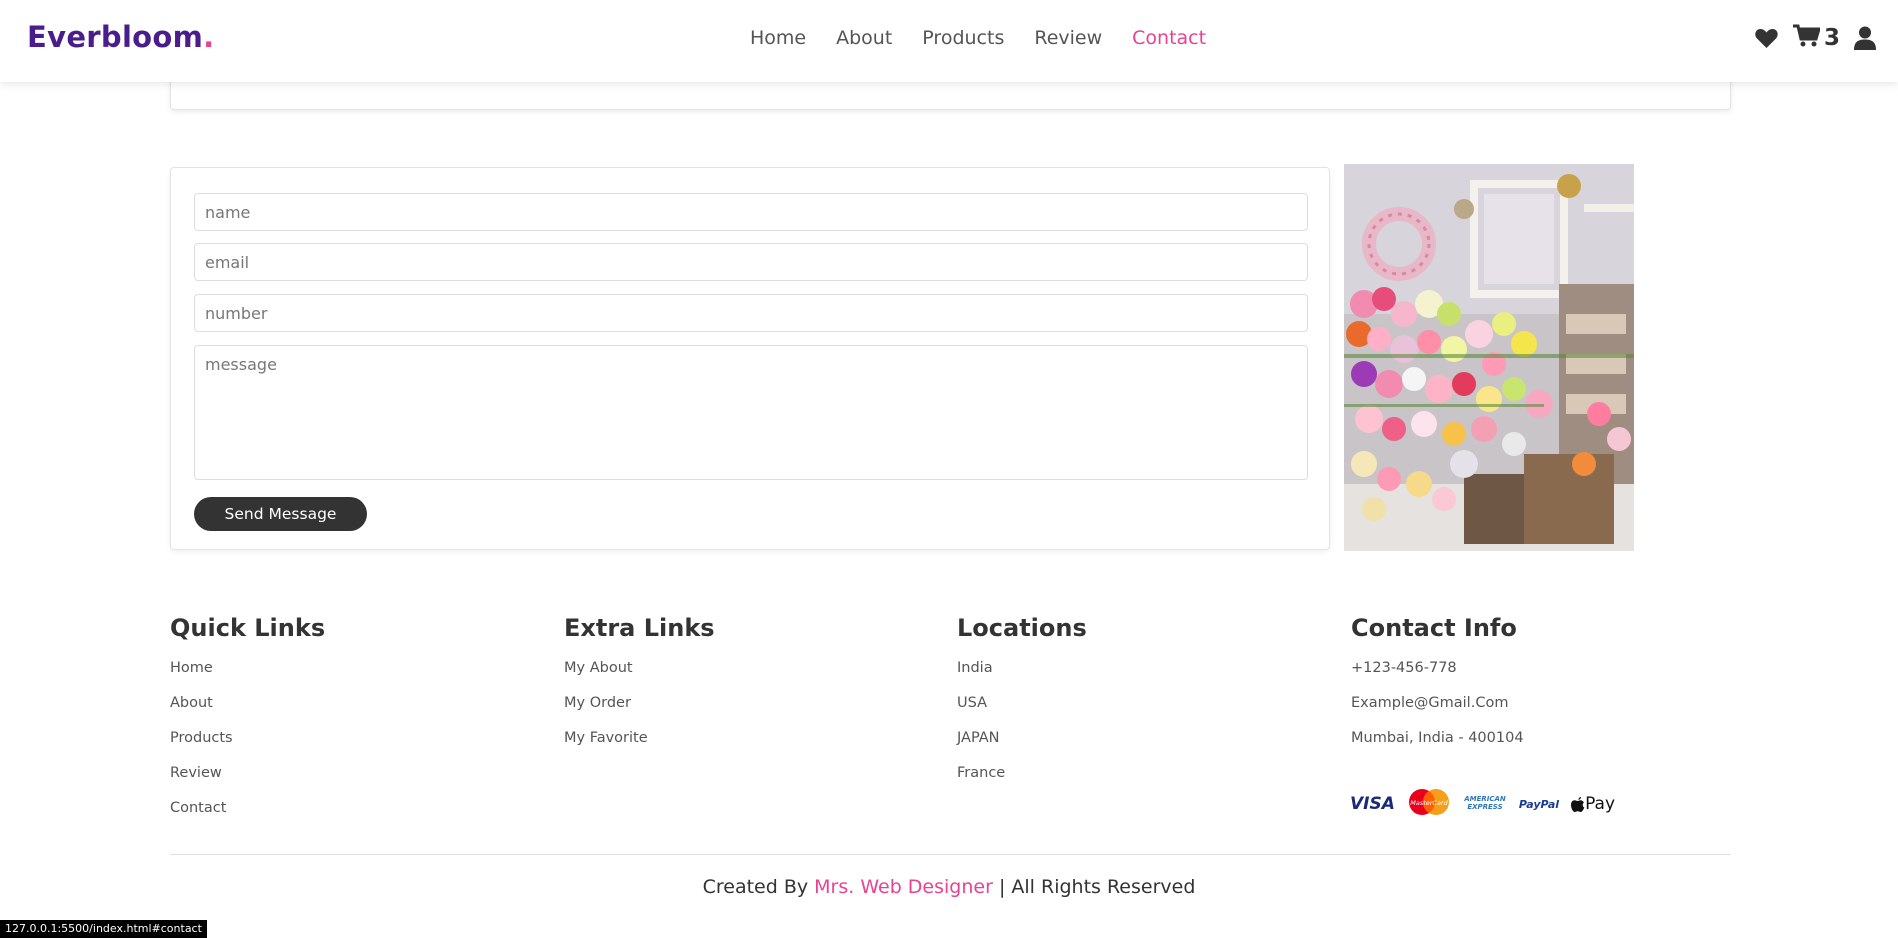 The image size is (1898, 938). What do you see at coordinates (778, 38) in the screenshot?
I see `nav-home: Home` at bounding box center [778, 38].